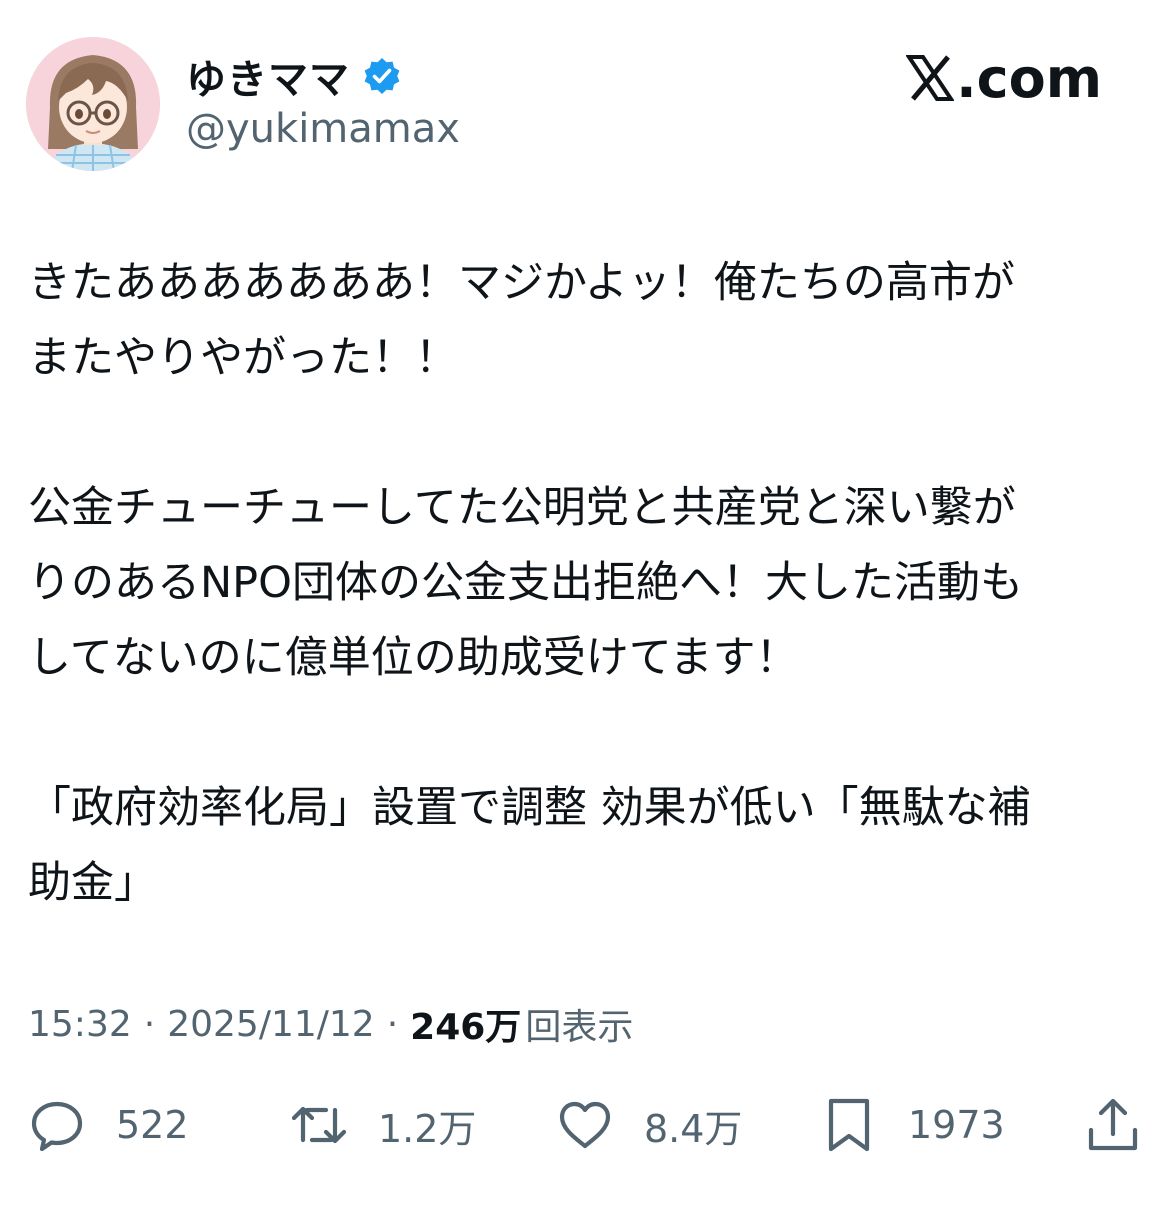 The height and width of the screenshot is (1211, 1170). I want to click on bookmark-button: 1973, so click(912, 1125).